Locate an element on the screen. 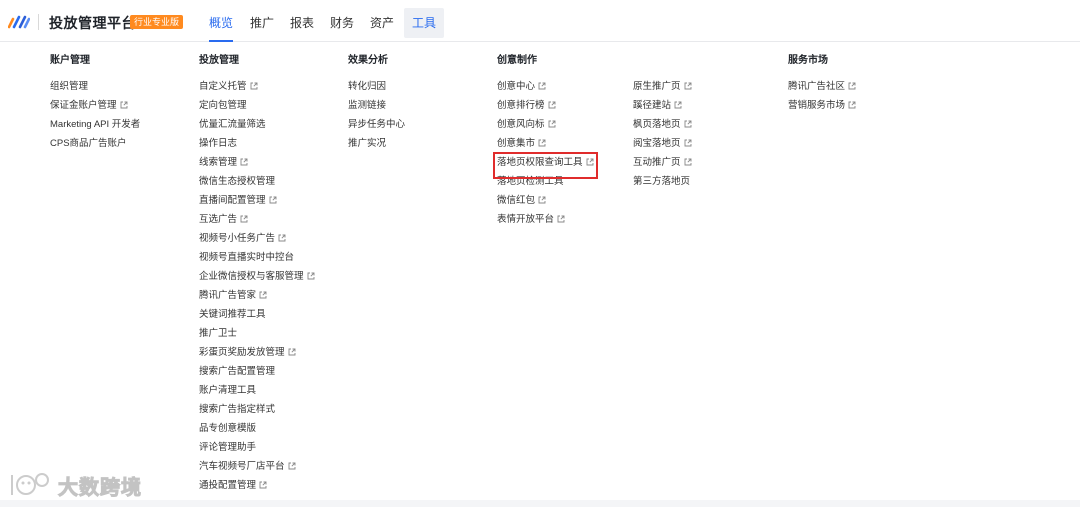  menu-link: 落地页检测工具 is located at coordinates (545, 184).